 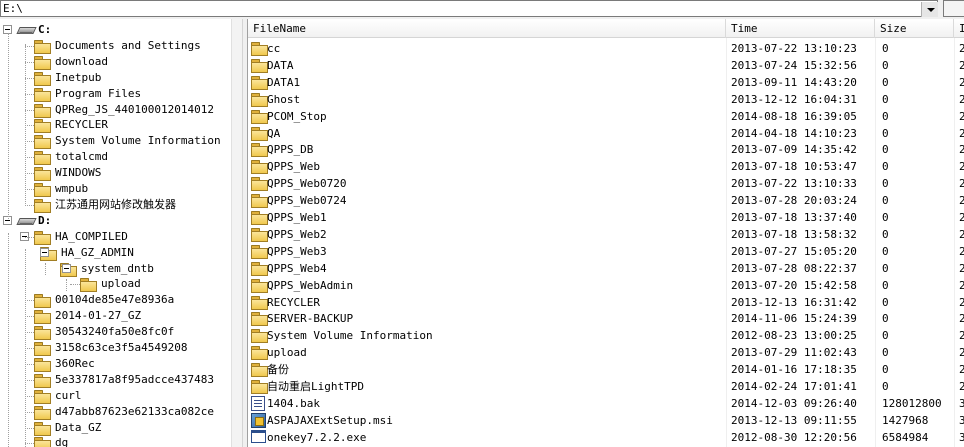 I want to click on tree-folder-item: download, so click(x=115, y=62).